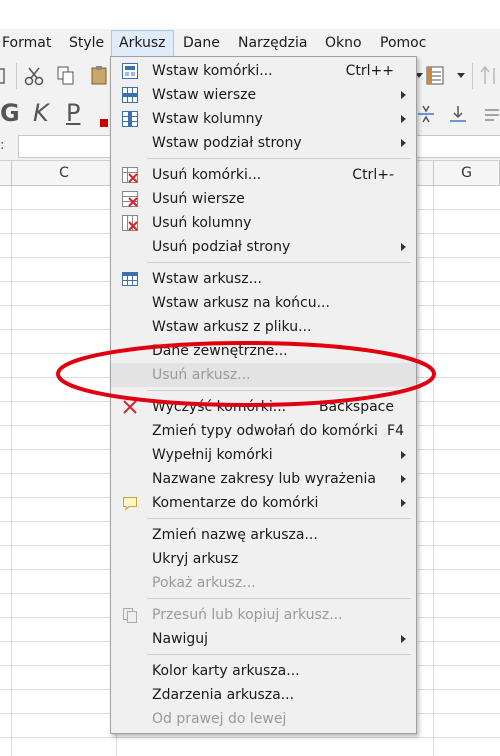  I want to click on italic-button: K, so click(41, 113).